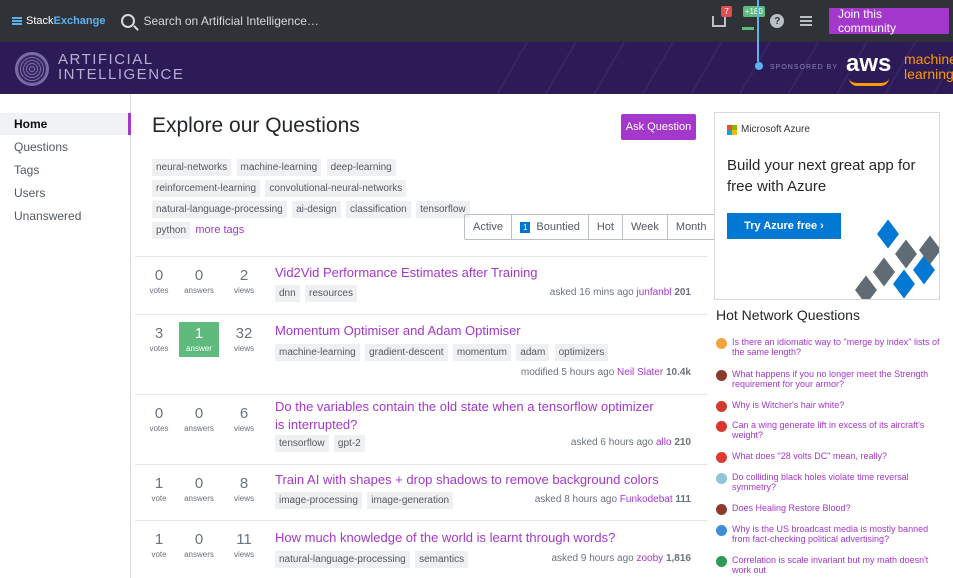  Describe the element at coordinates (630, 442) in the screenshot. I see `question-meta: asked 6 hours ago allo 210` at that location.